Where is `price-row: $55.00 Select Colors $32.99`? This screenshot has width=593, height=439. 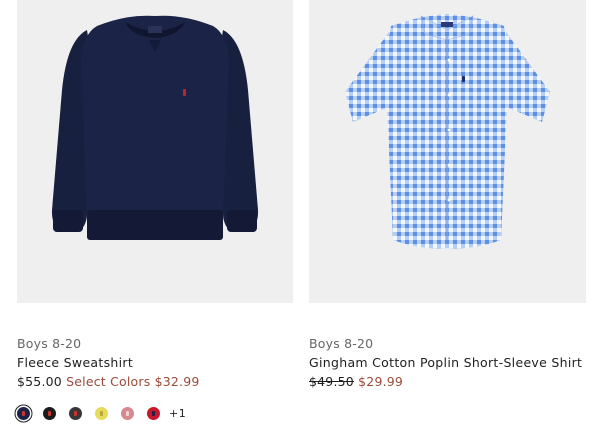 price-row: $55.00 Select Colors $32.99 is located at coordinates (108, 381).